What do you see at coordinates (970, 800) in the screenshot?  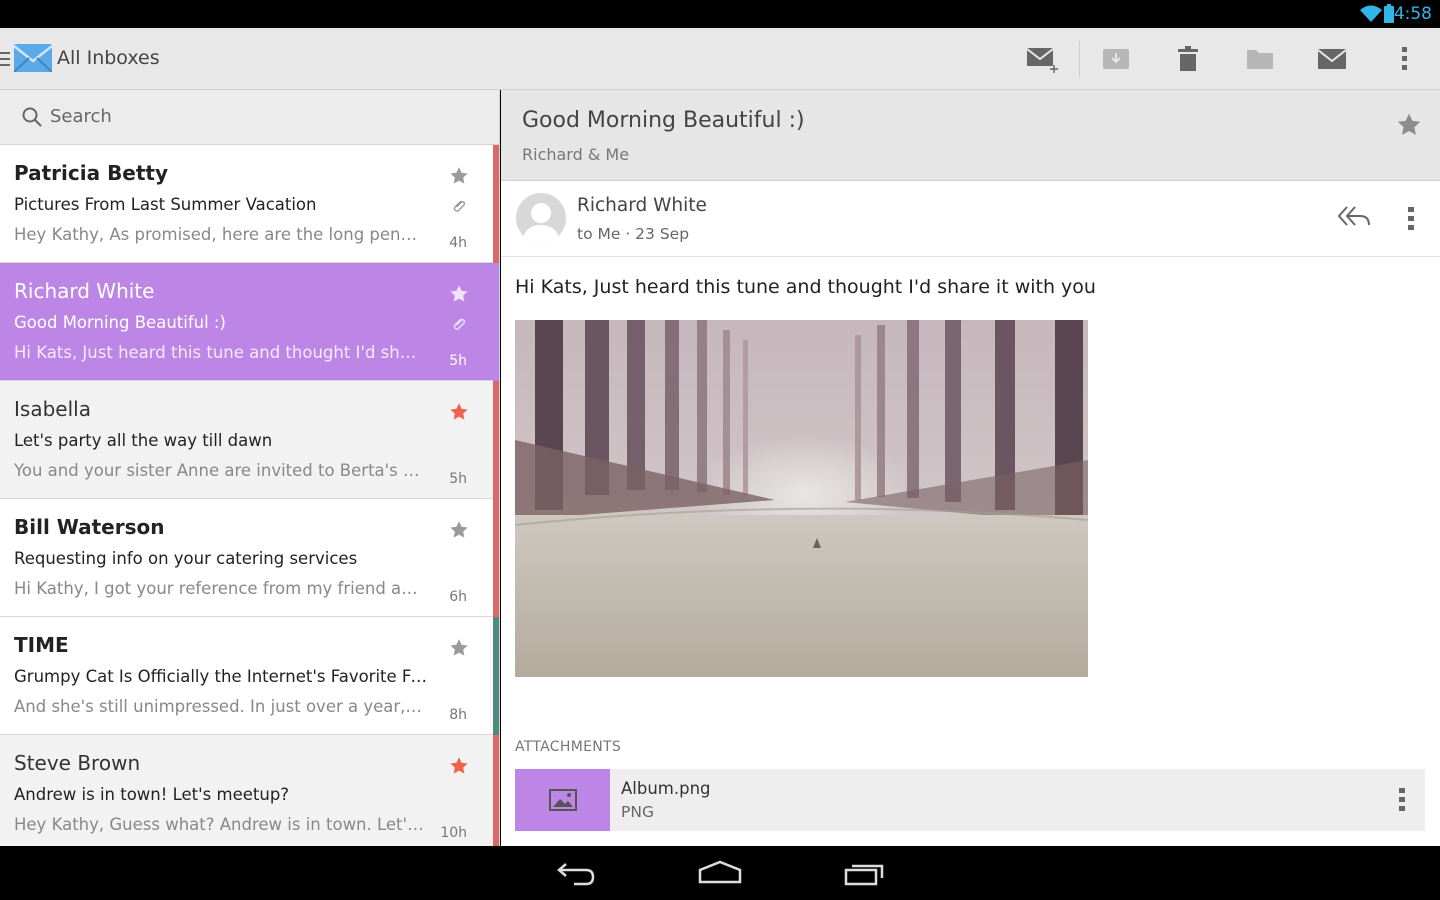 I see `attachment-item: Album.png PNG` at bounding box center [970, 800].